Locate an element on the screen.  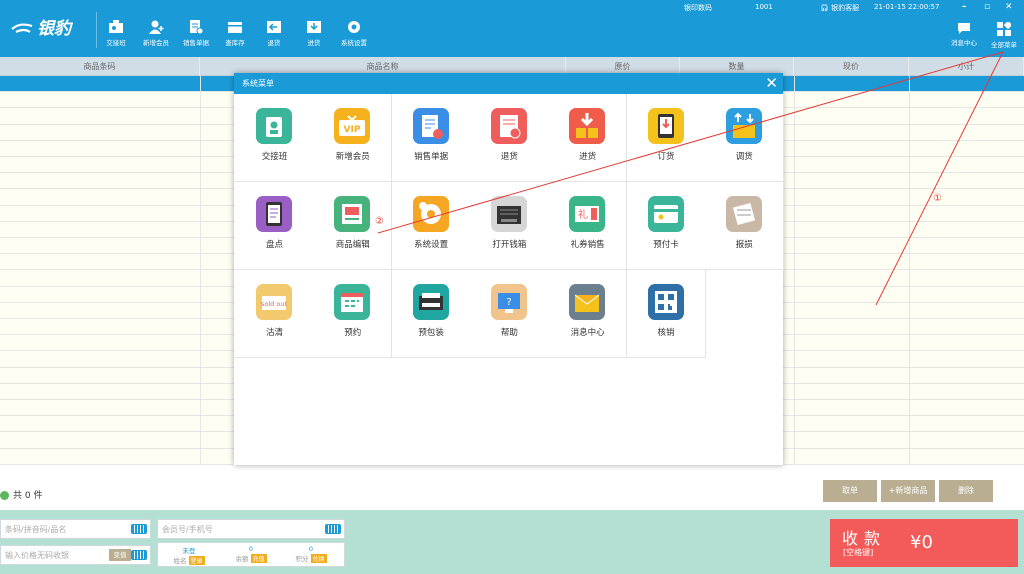
toolbar-label: 全部菜单 is located at coordinates (1004, 45).